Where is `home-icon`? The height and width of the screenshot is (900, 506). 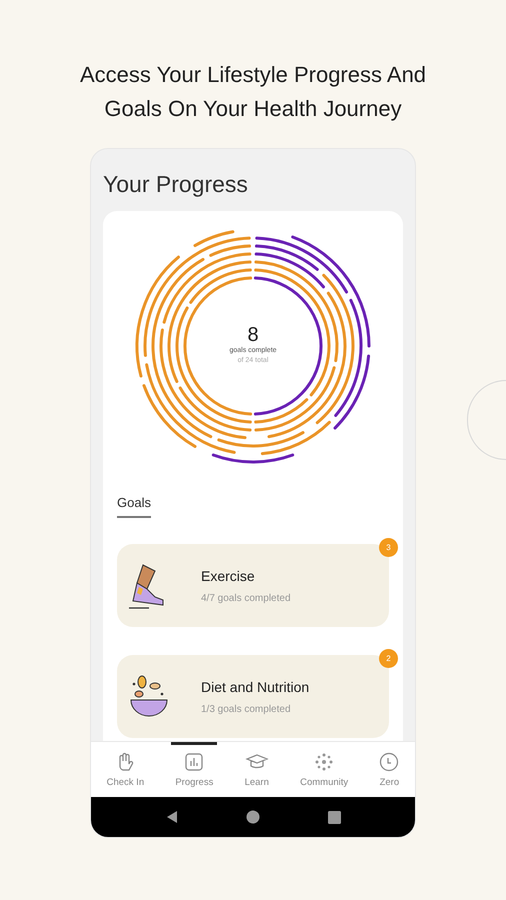
home-icon is located at coordinates (253, 817).